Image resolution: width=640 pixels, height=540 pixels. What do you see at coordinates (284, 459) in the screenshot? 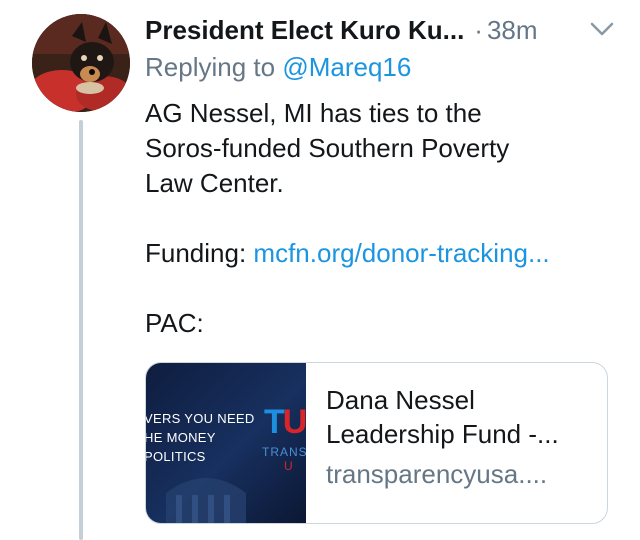
I see `transparency-logo-text: TRANS U` at bounding box center [284, 459].